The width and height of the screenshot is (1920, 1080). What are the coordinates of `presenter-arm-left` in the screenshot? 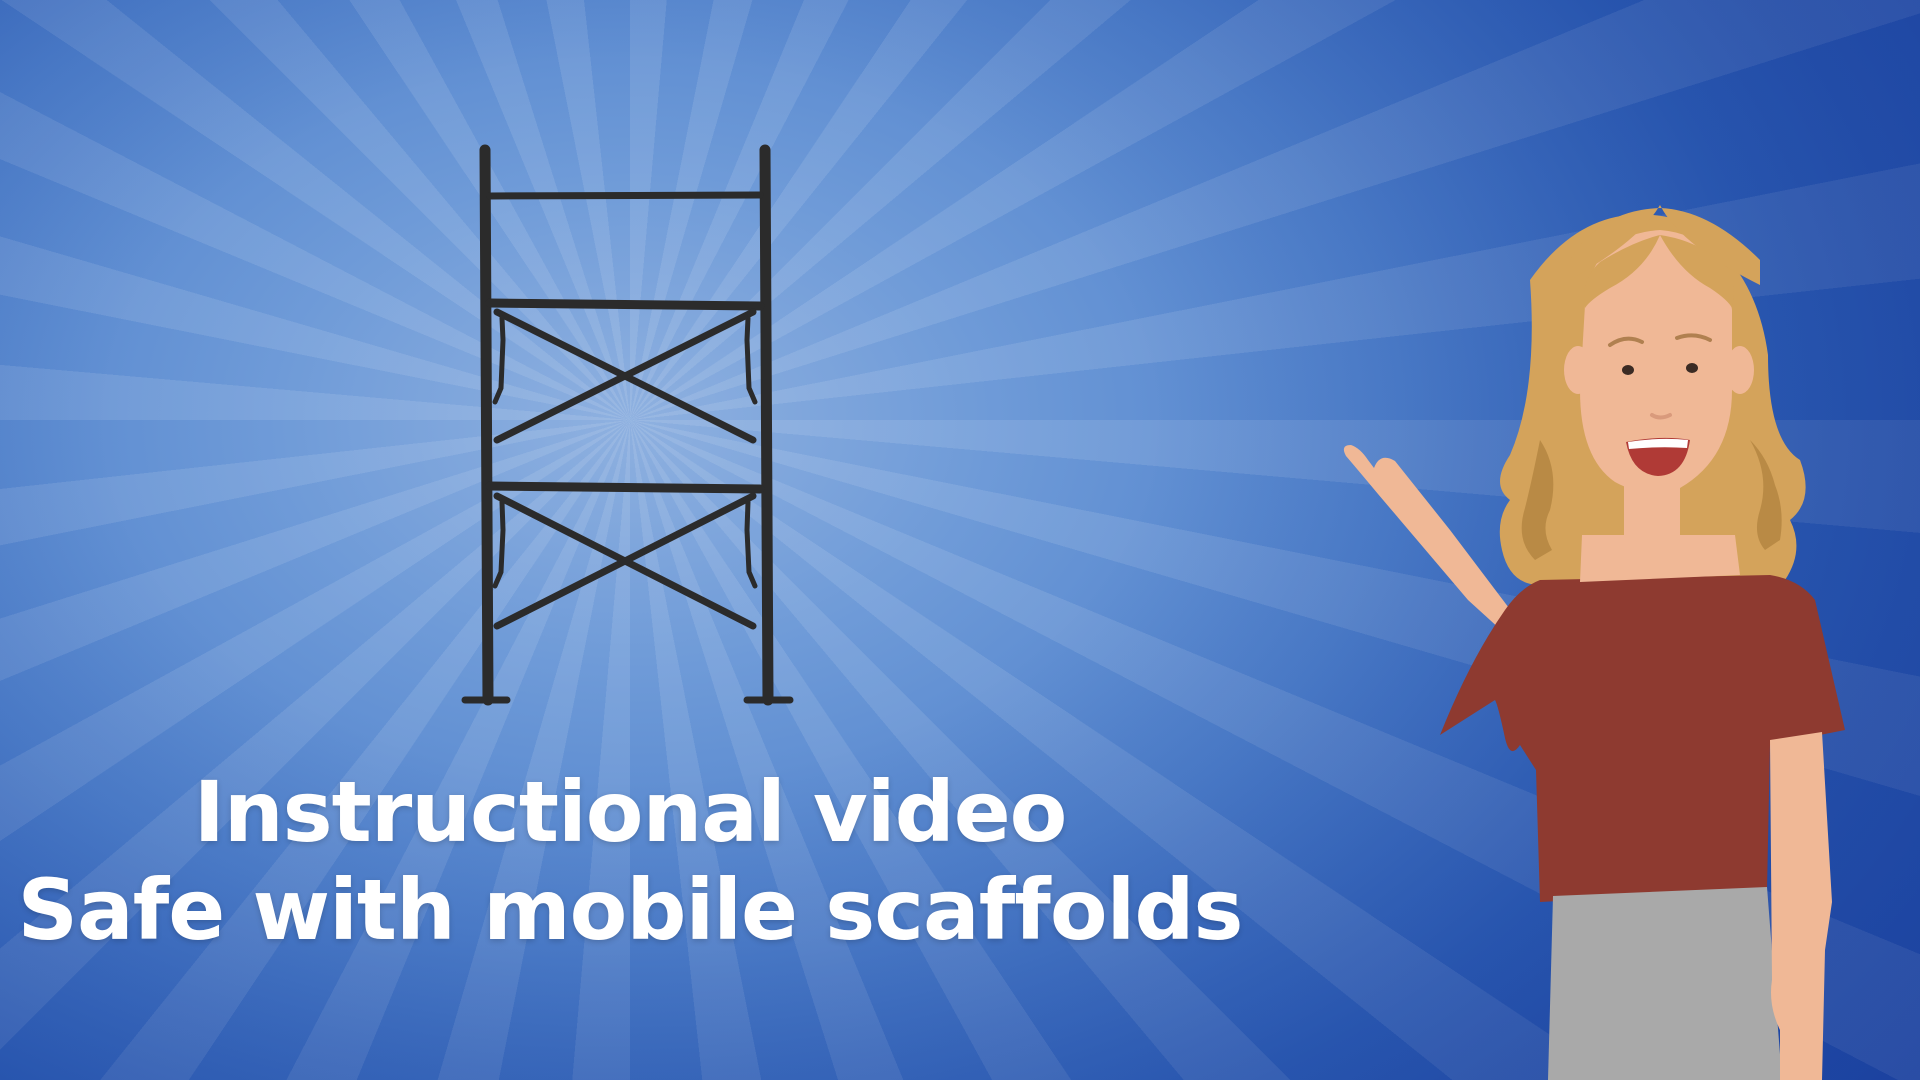 It's located at (1430, 542).